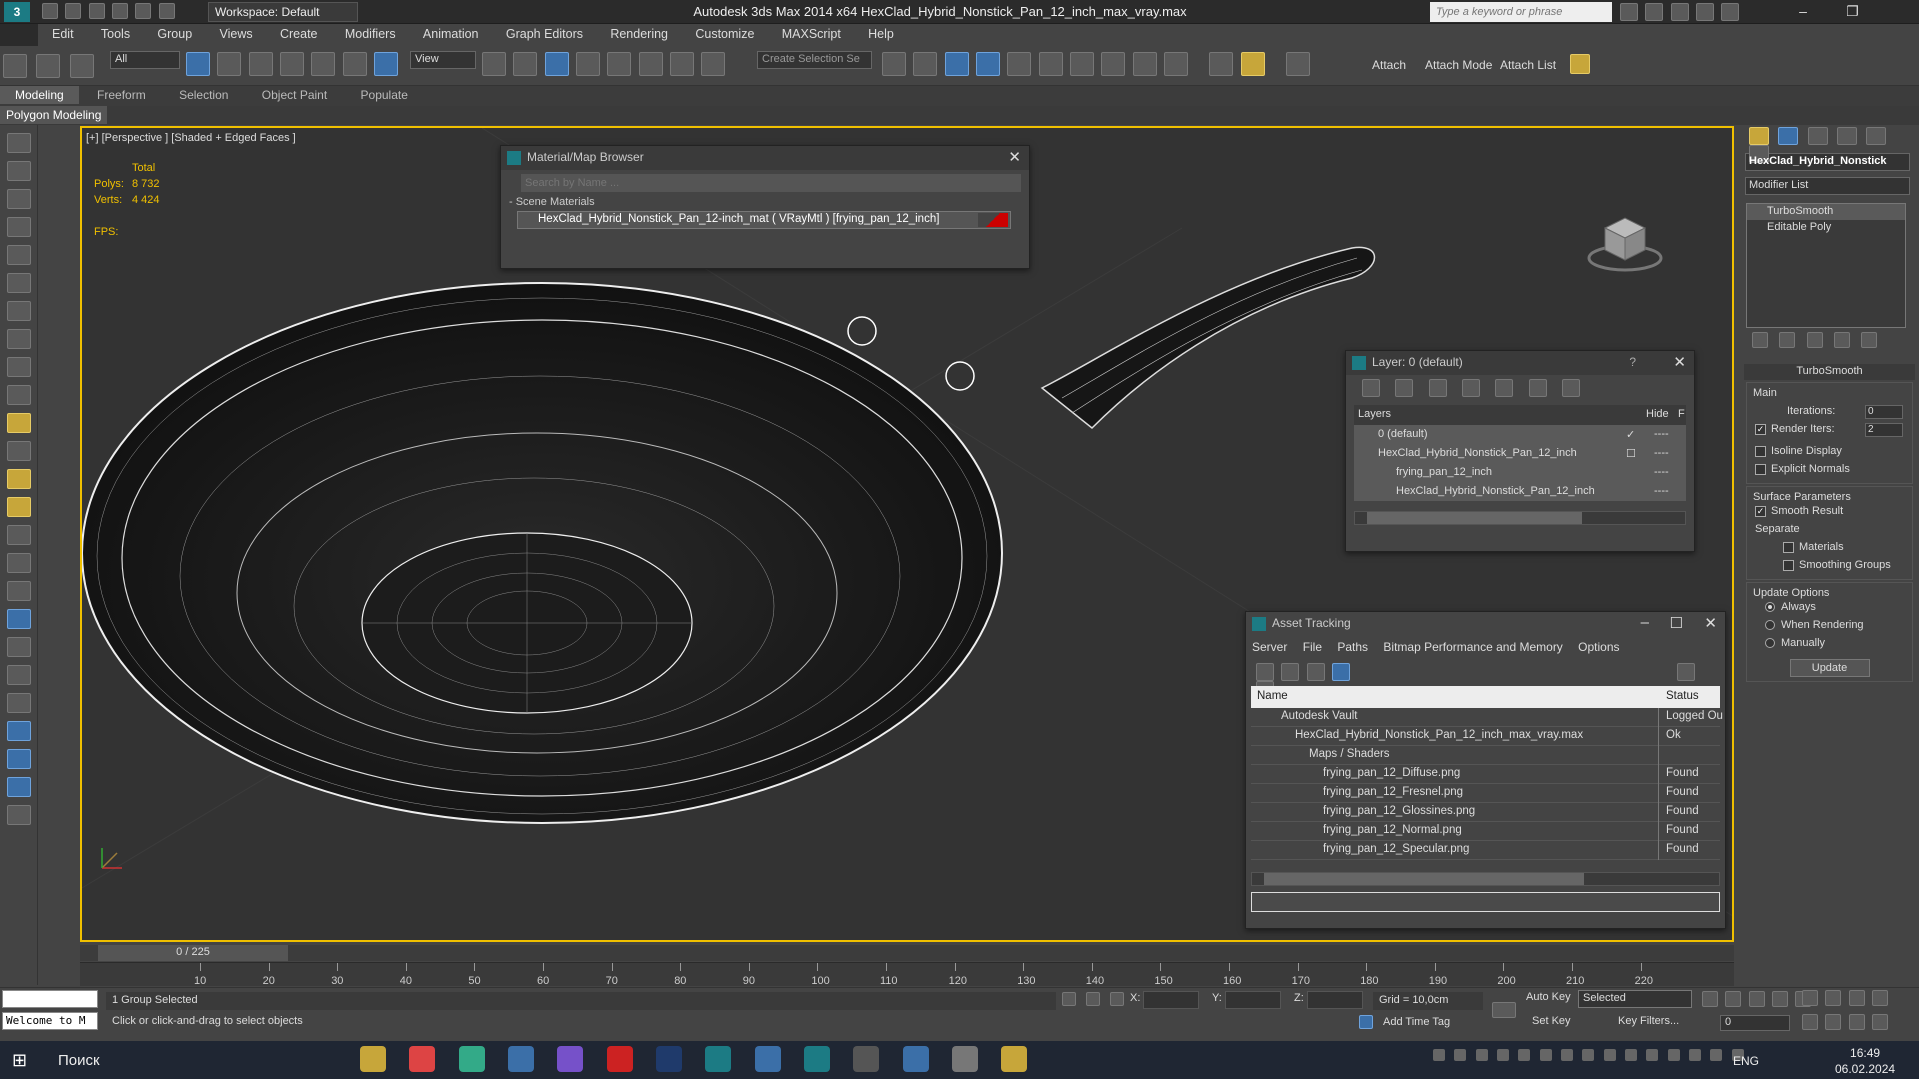  What do you see at coordinates (1869, 340) in the screenshot?
I see `configure-sets-icon` at bounding box center [1869, 340].